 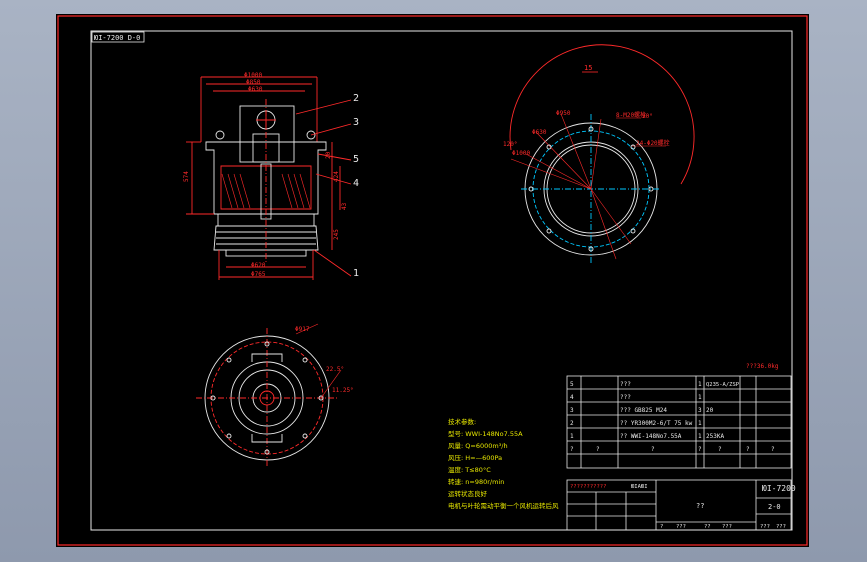 What do you see at coordinates (478, 446) in the screenshot?
I see `tech-note-2: 风量: Q=6000m³/h` at bounding box center [478, 446].